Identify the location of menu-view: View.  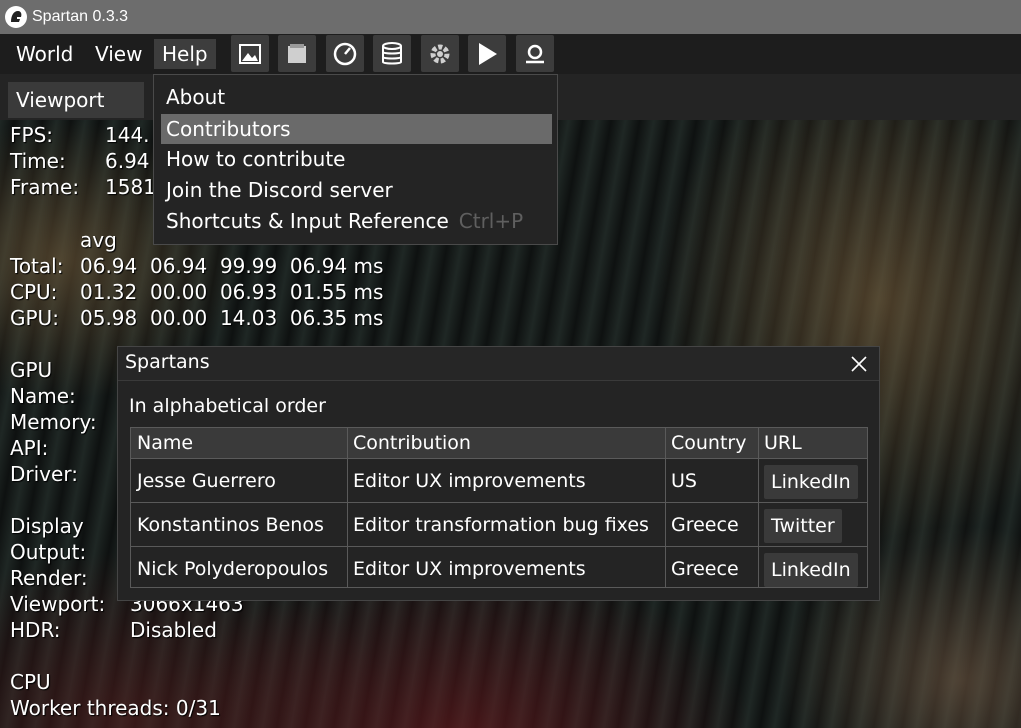
(118, 54).